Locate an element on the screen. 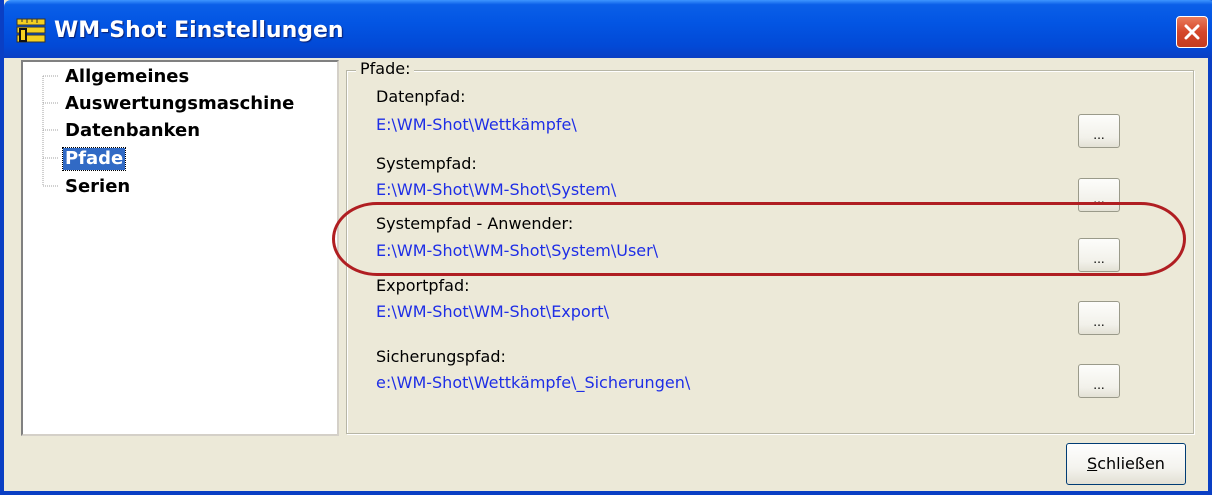 The image size is (1212, 495). title-bar: WM-Shot Einstellungen is located at coordinates (608, 29).